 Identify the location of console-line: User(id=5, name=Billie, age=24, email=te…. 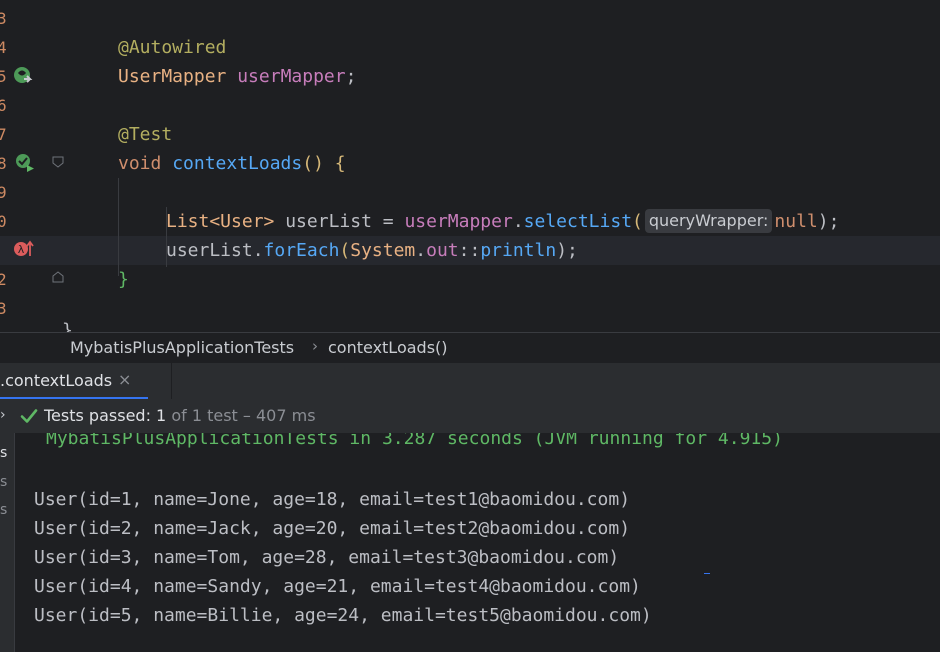
(343, 615).